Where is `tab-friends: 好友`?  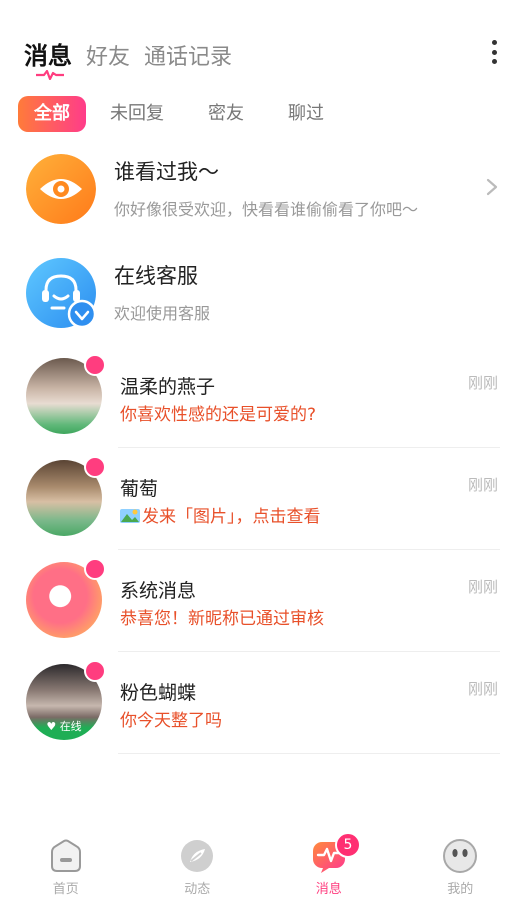
tab-friends: 好友 is located at coordinates (108, 55).